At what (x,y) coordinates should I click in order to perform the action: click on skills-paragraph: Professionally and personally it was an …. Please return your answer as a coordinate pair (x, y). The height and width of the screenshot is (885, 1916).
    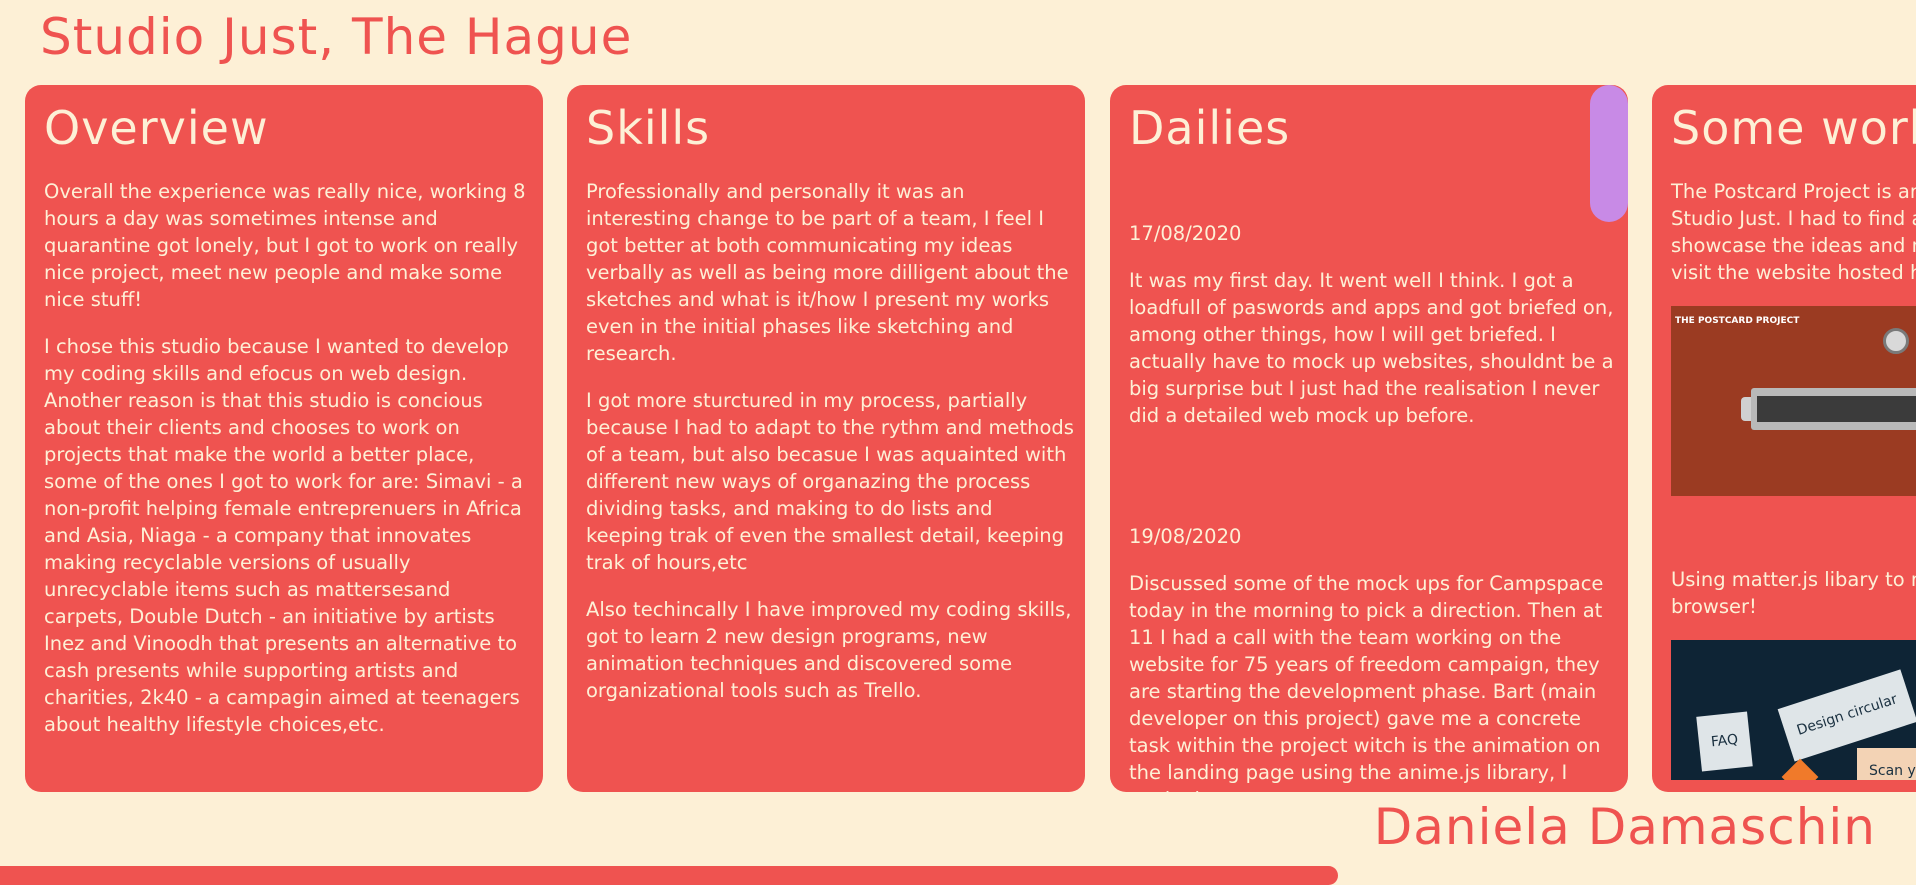
    Looking at the image, I should click on (827, 272).